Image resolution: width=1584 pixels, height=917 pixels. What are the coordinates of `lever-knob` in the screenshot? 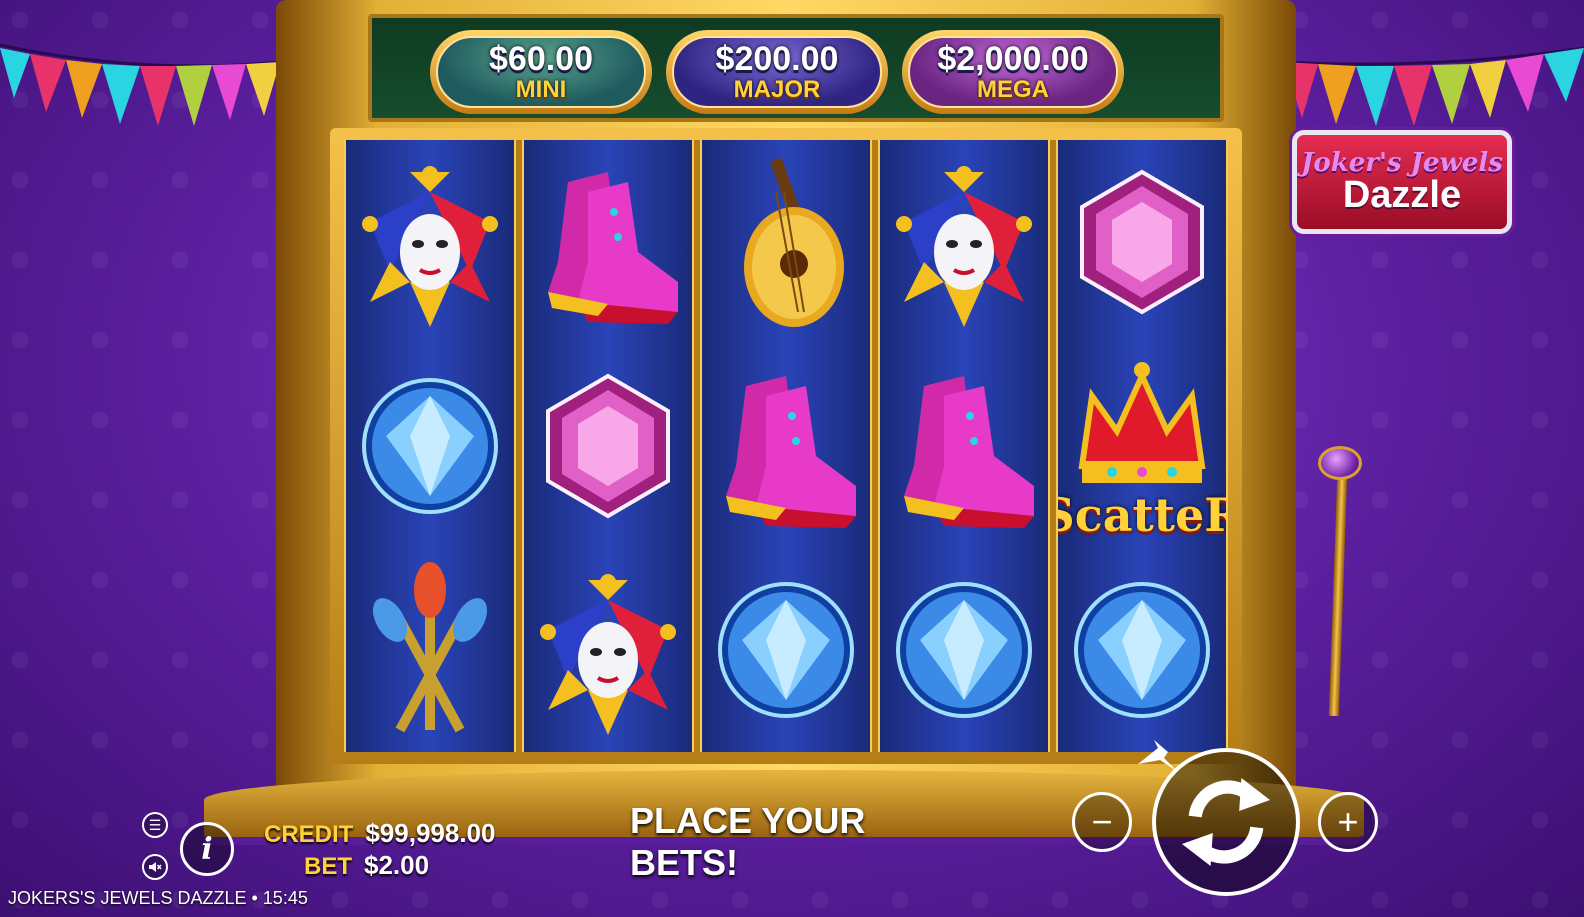 It's located at (1340, 463).